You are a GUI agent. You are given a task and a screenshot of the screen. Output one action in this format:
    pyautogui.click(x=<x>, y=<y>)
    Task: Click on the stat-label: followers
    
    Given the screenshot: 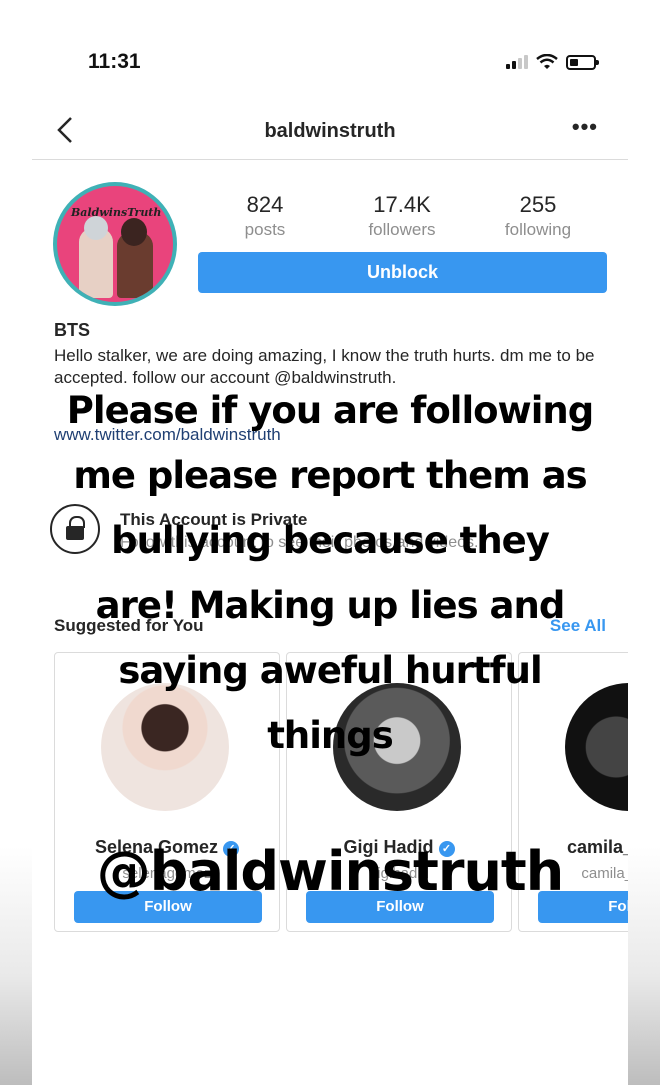 What is the action you would take?
    pyautogui.click(x=402, y=229)
    